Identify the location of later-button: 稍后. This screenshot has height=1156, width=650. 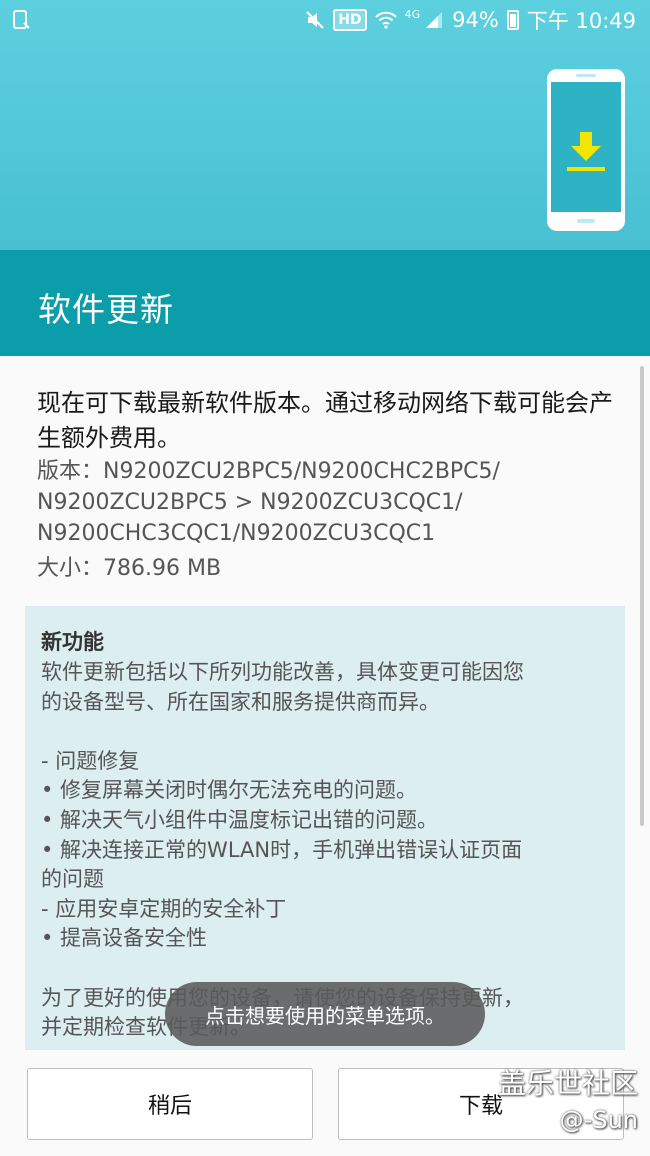
(170, 1104).